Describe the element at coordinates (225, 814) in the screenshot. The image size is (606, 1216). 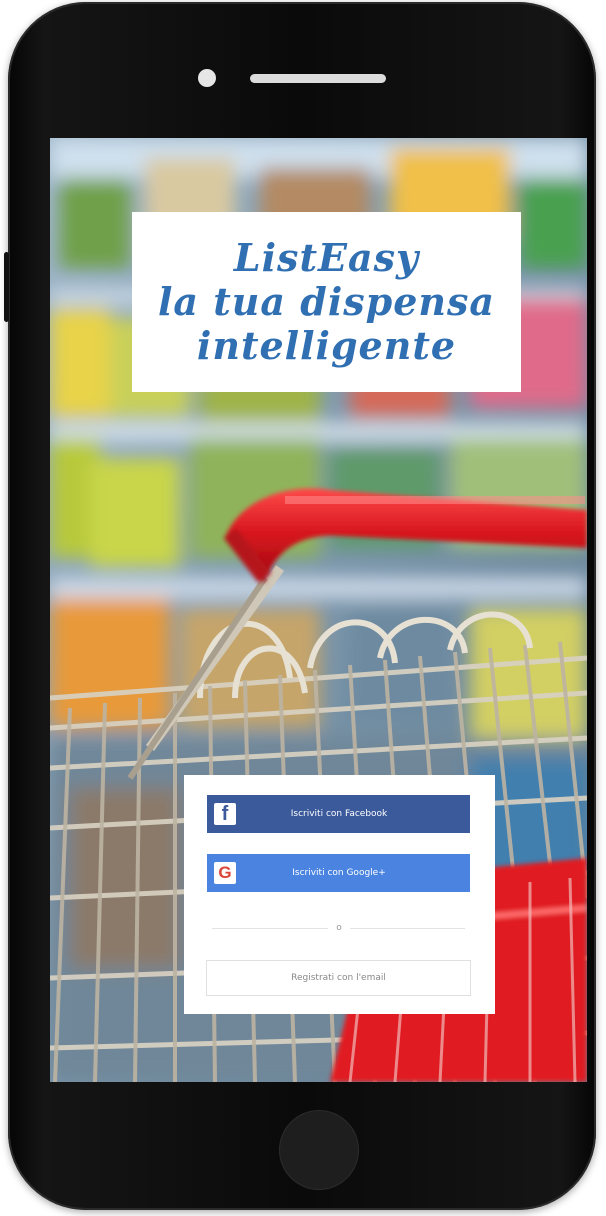
I see `facebook-icon: f` at that location.